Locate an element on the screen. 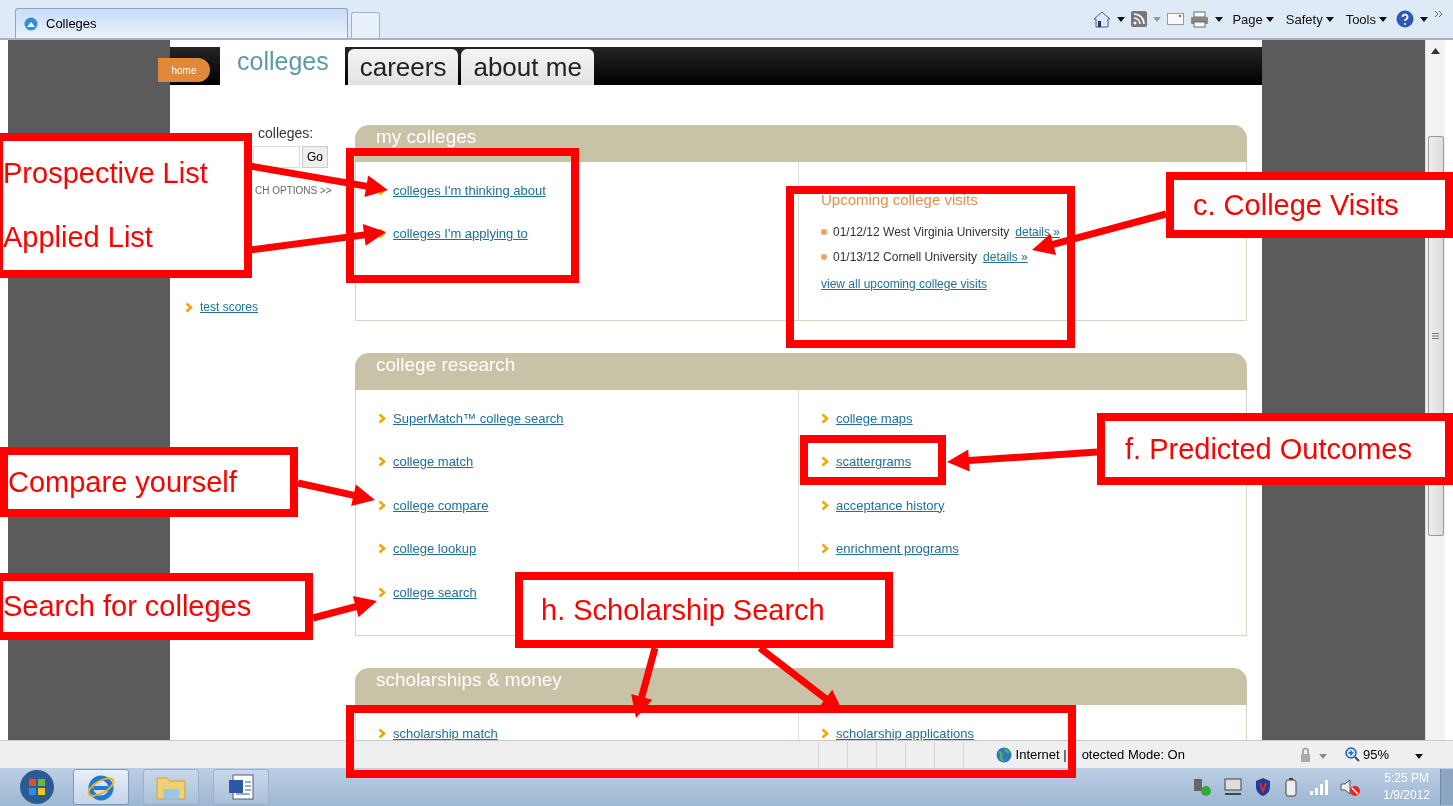 The width and height of the screenshot is (1453, 806). link: college match is located at coordinates (433, 461).